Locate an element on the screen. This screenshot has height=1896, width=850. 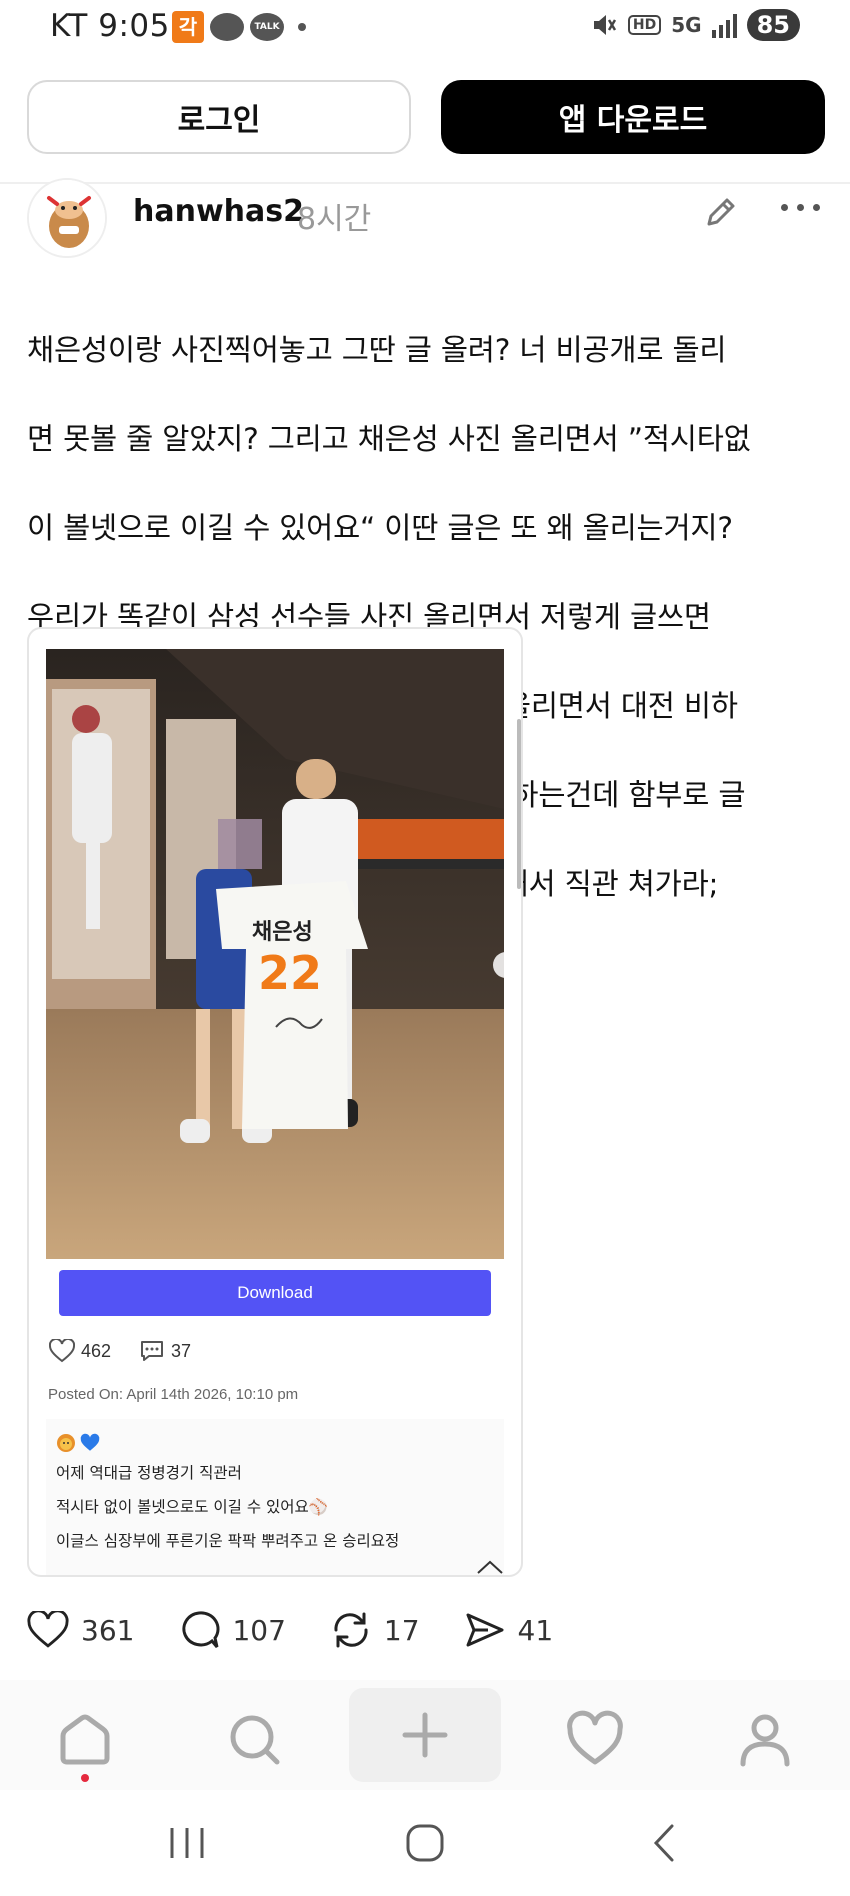
app-download-button: 앱 다운로드 is located at coordinates (633, 117).